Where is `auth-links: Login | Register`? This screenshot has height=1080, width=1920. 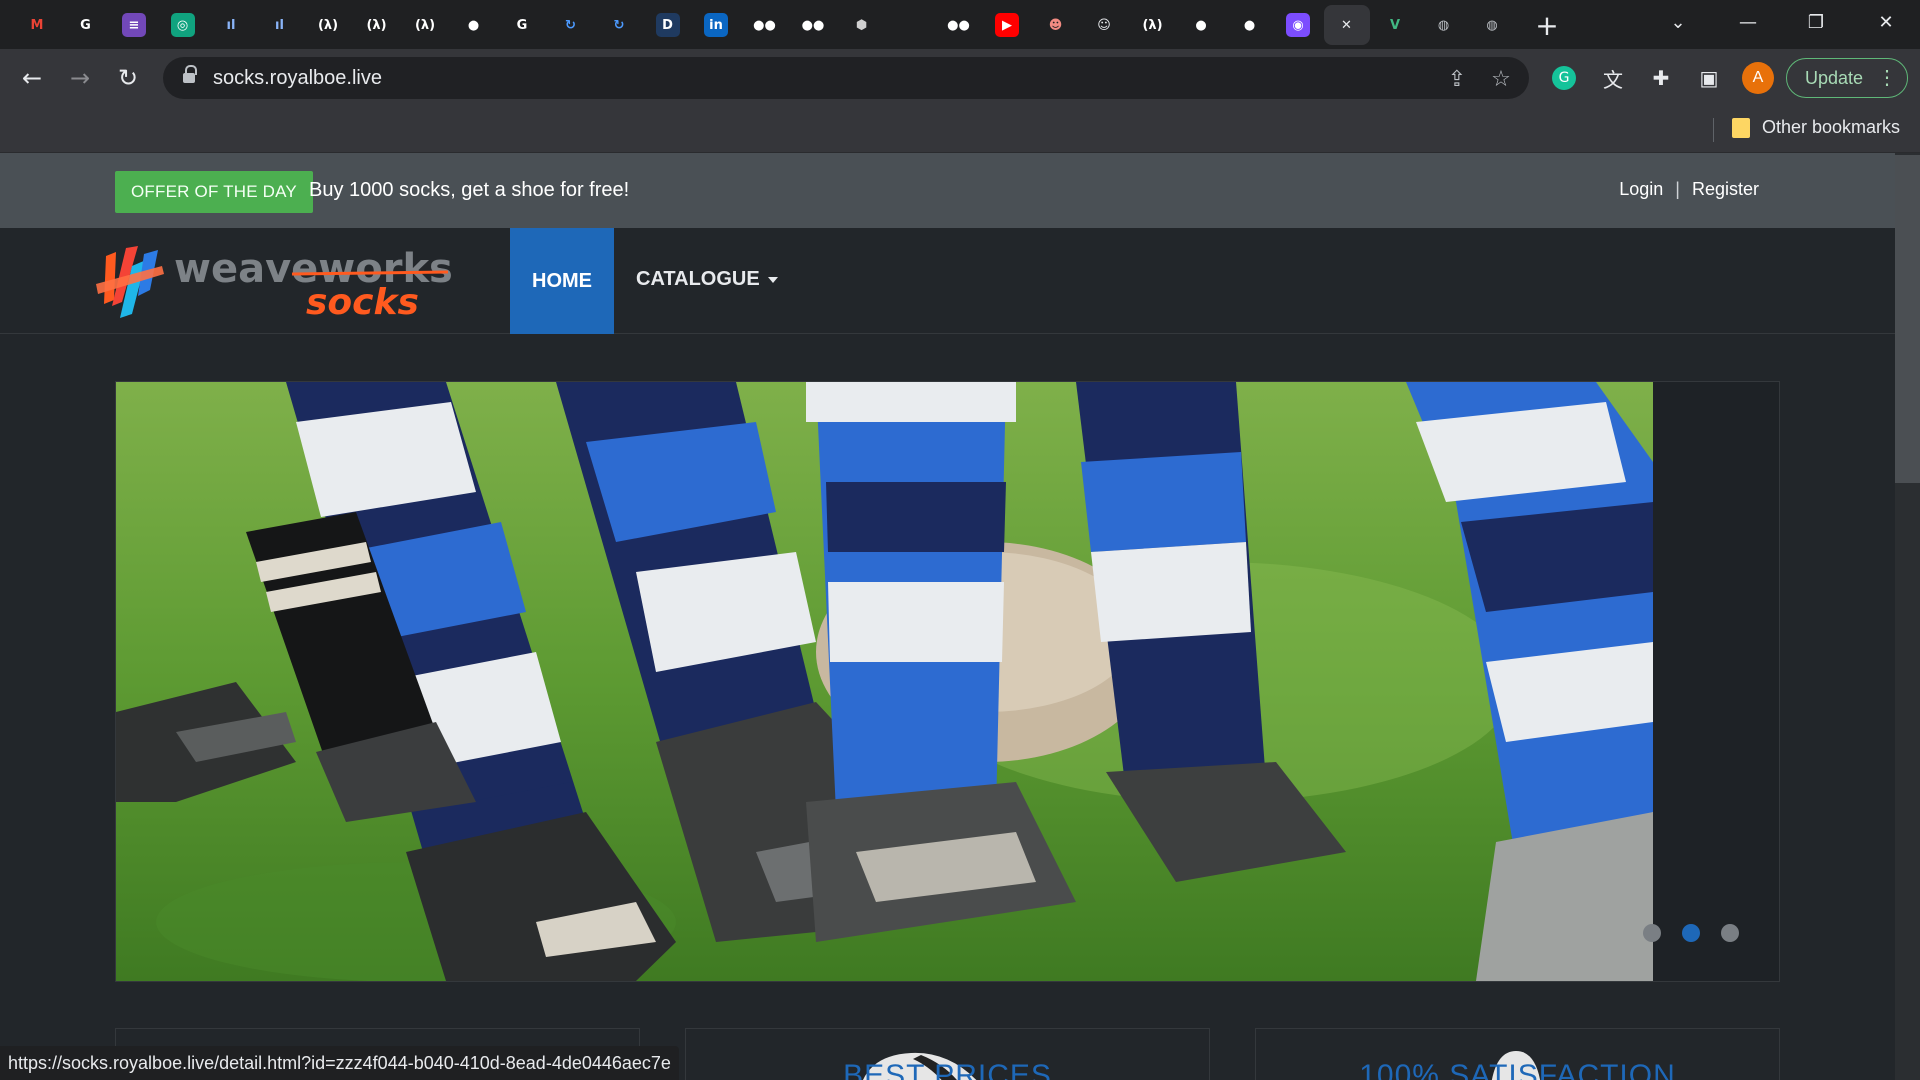
auth-links: Login | Register is located at coordinates (1689, 189).